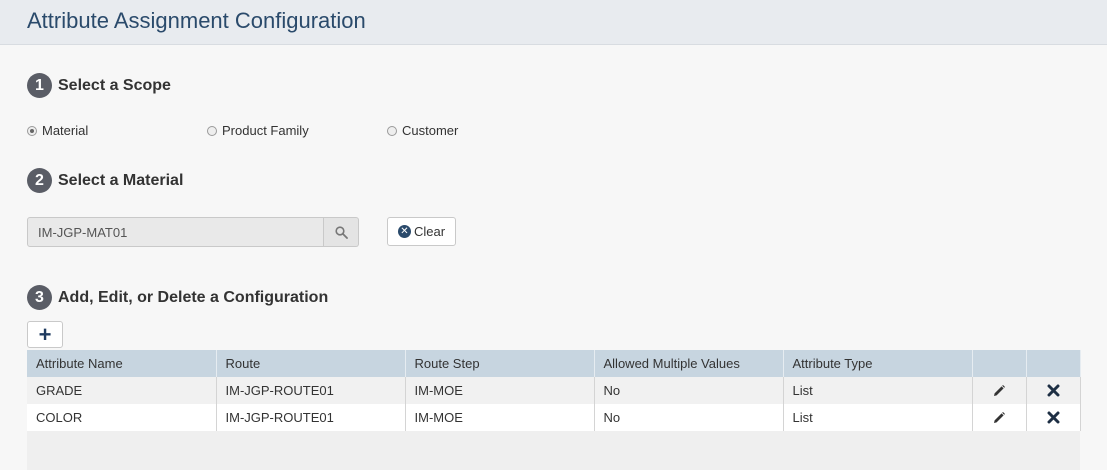 Image resolution: width=1107 pixels, height=470 pixels. Describe the element at coordinates (122, 390) in the screenshot. I see `cell-attribute-name: GRADE` at that location.